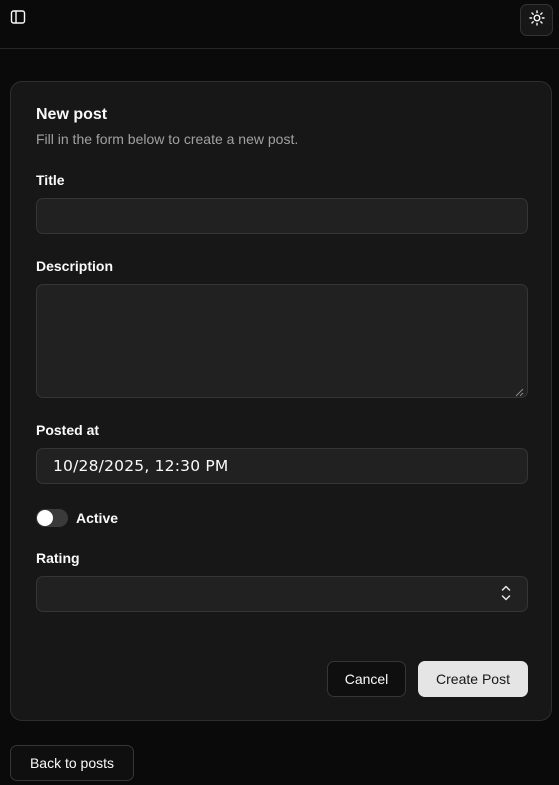 The width and height of the screenshot is (559, 785). Describe the element at coordinates (366, 679) in the screenshot. I see `cancel-button: Cancel` at that location.